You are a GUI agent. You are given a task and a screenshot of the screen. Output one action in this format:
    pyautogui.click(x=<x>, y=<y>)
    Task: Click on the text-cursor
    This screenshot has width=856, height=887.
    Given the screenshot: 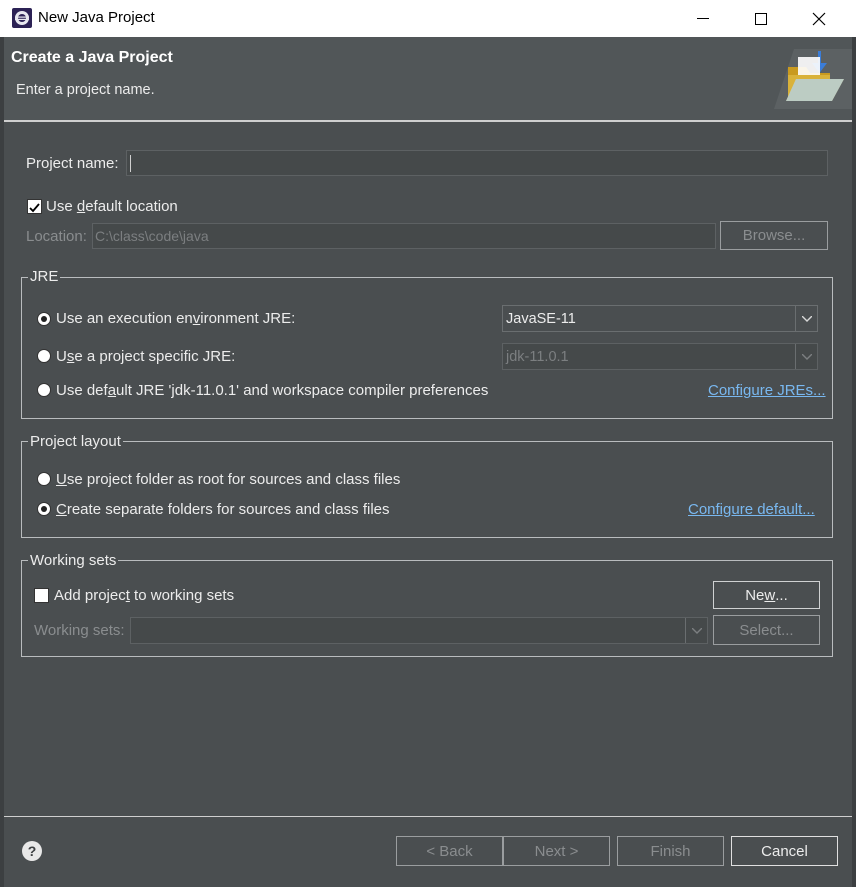 What is the action you would take?
    pyautogui.click(x=130, y=163)
    